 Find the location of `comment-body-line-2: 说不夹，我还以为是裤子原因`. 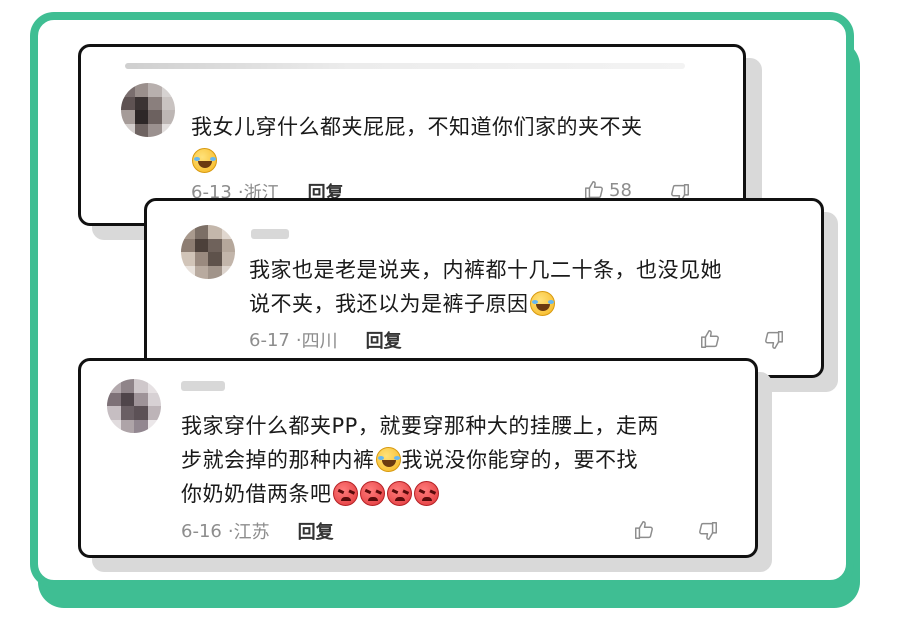

comment-body-line-2: 说不夹，我还以为是裤子原因 is located at coordinates (389, 304).